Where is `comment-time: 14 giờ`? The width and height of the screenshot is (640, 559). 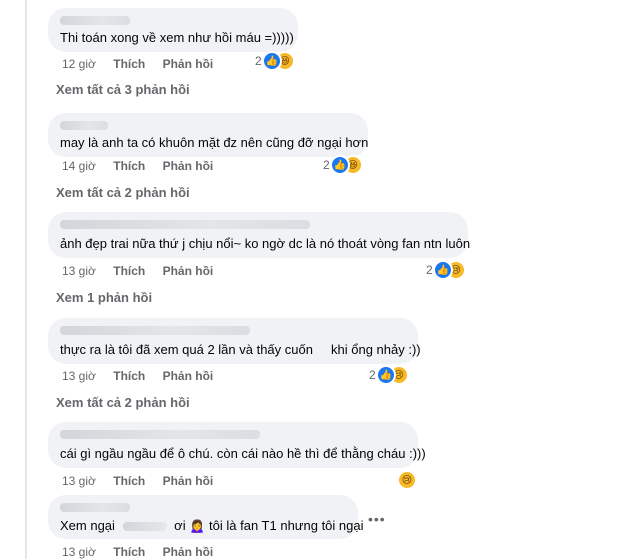
comment-time: 14 giờ is located at coordinates (79, 166).